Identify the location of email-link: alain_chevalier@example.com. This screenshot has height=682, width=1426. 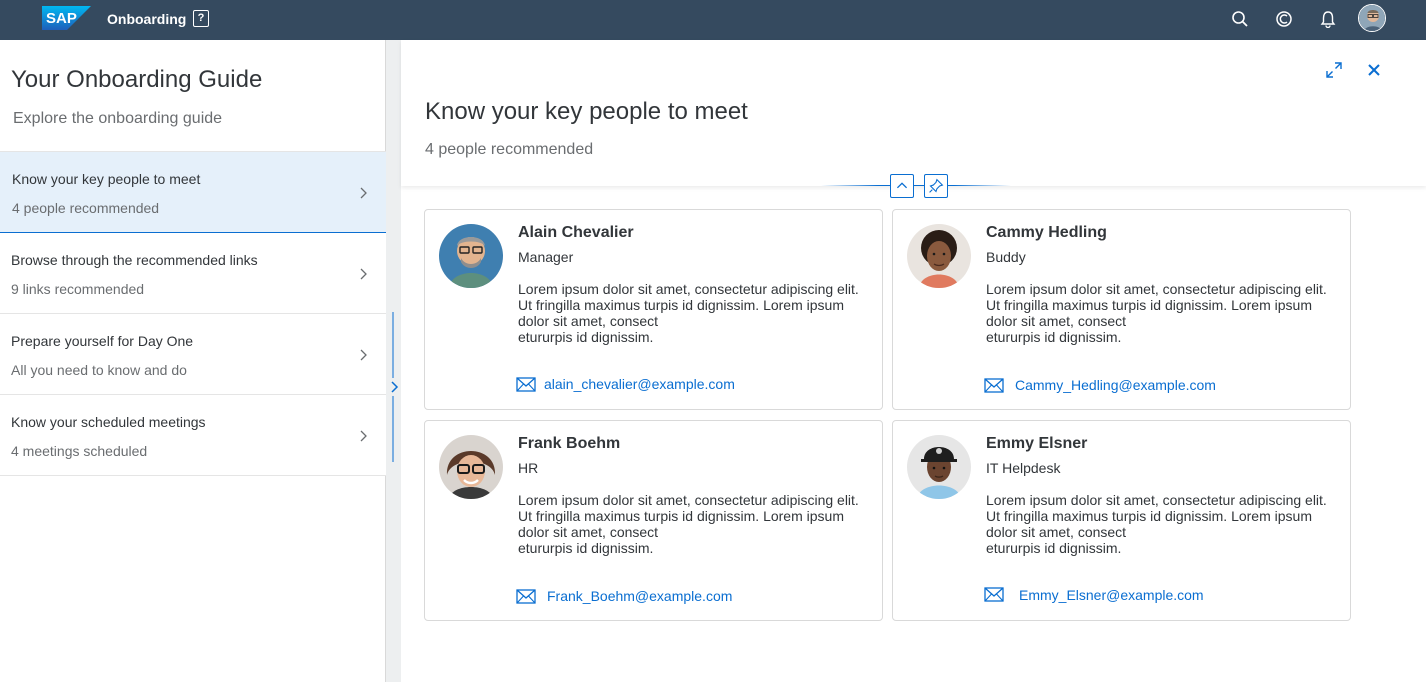
(639, 384).